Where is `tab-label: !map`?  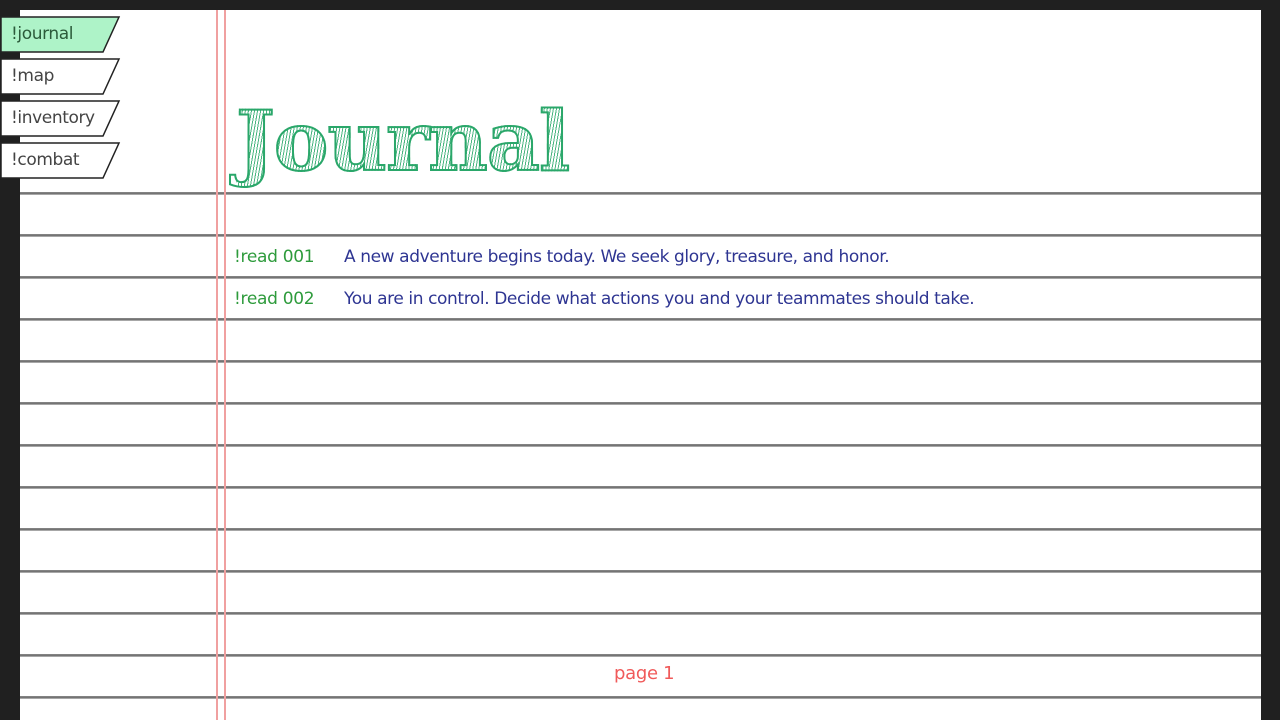 tab-label: !map is located at coordinates (32, 76).